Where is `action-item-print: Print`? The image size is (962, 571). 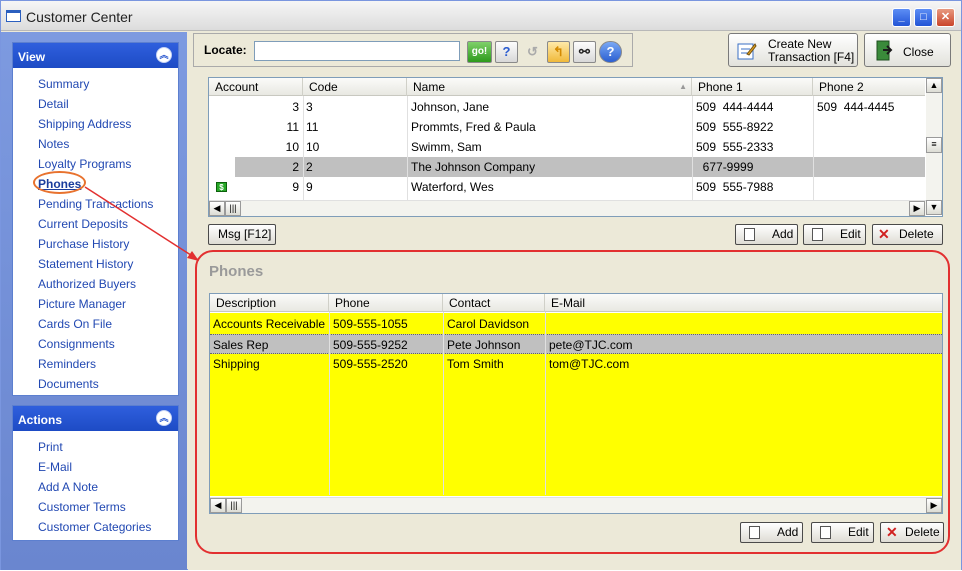 action-item-print: Print is located at coordinates (95, 447).